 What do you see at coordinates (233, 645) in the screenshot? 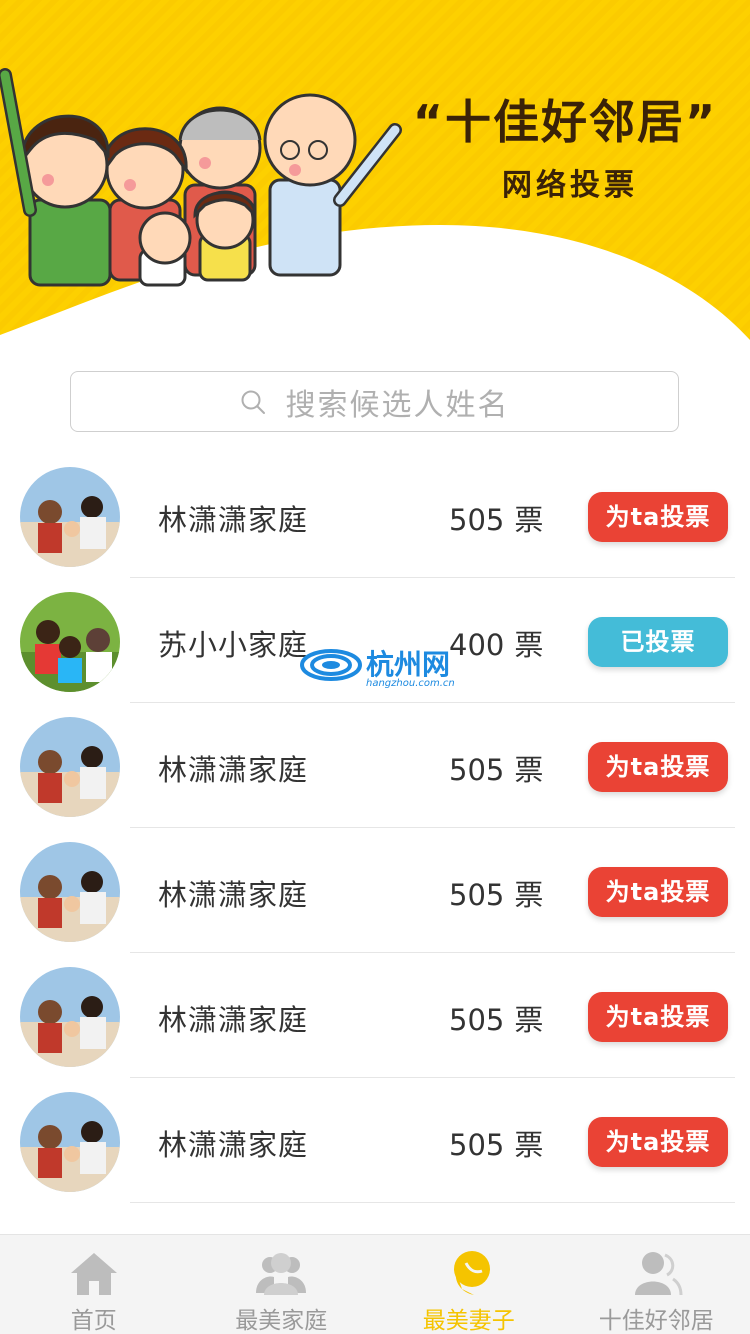
I see `family-name: 苏小小家庭` at bounding box center [233, 645].